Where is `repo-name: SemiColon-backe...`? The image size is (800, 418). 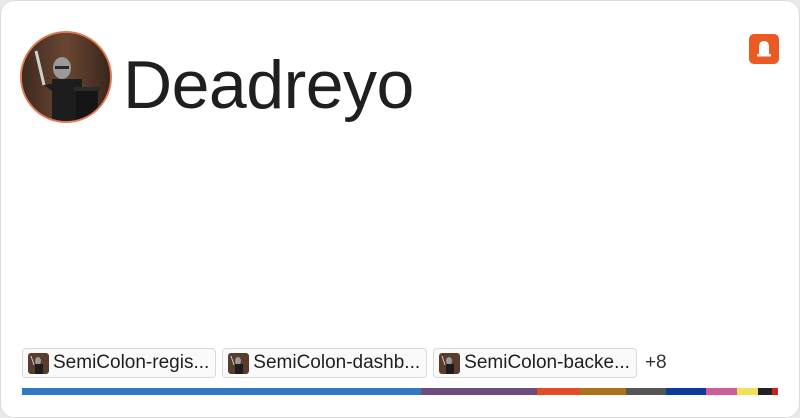
repo-name: SemiColon-backe... is located at coordinates (547, 362).